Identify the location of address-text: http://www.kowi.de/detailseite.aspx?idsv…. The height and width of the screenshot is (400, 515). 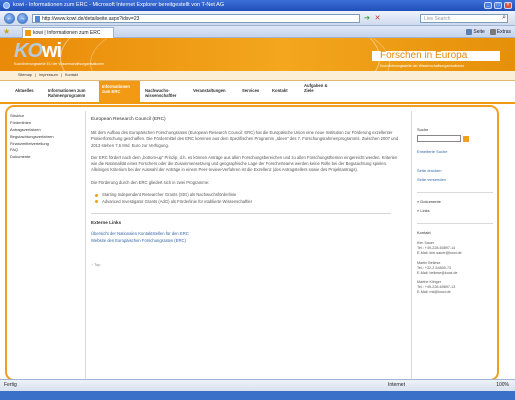
(91, 19).